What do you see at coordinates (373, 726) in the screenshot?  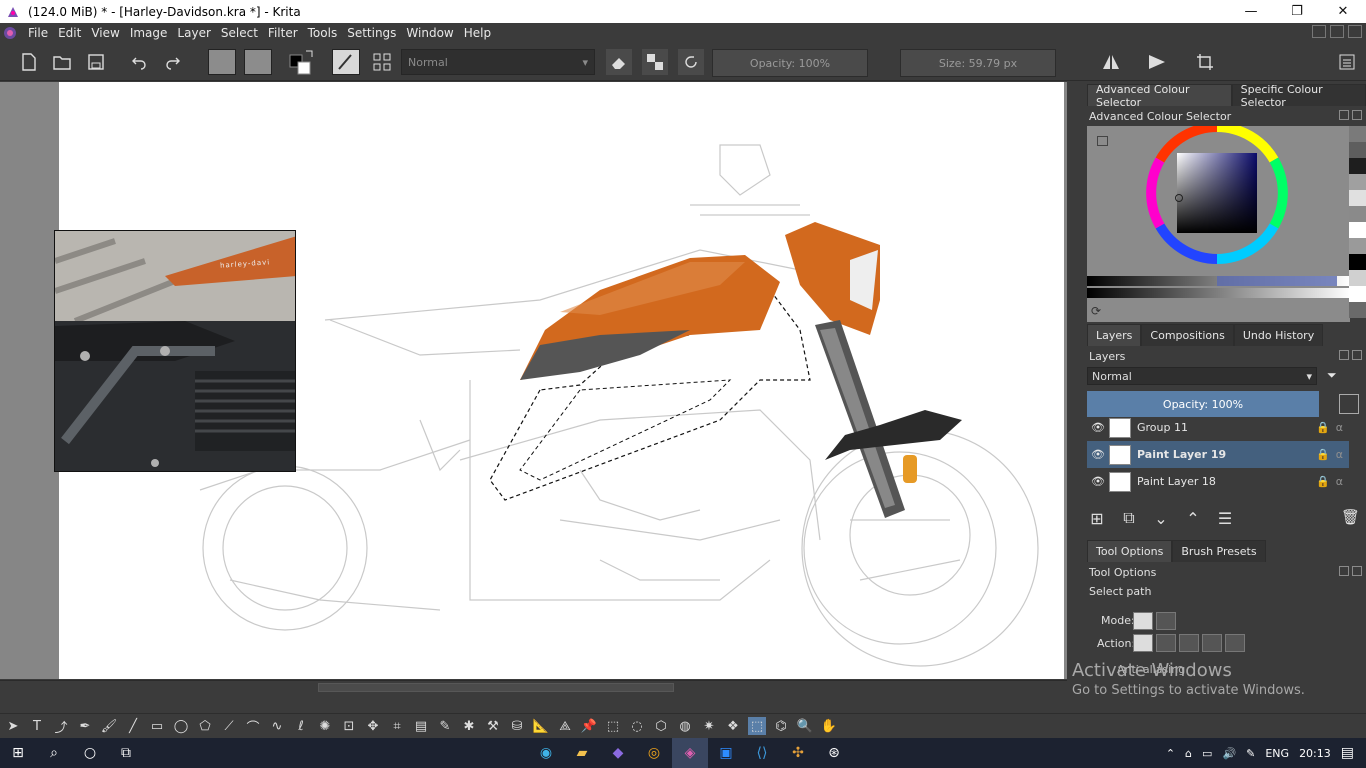 I see `move-tool-icon: ✥` at bounding box center [373, 726].